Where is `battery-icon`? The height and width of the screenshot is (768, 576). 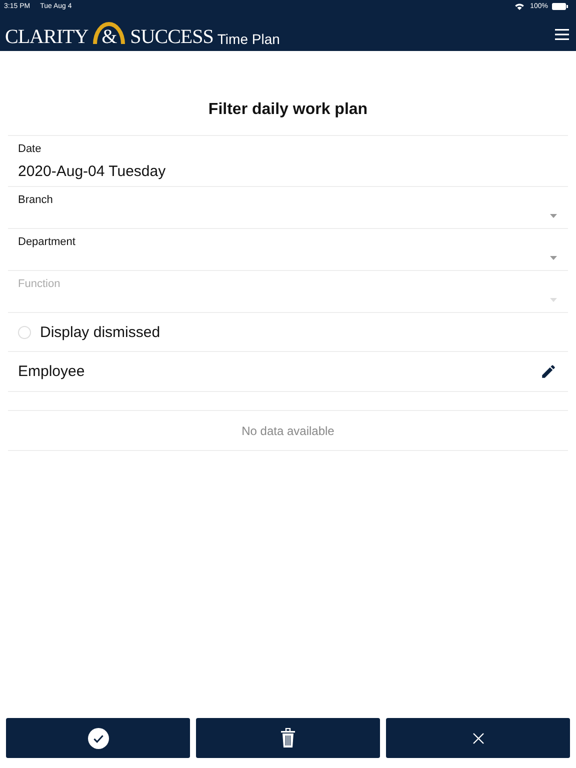
battery-icon is located at coordinates (560, 6).